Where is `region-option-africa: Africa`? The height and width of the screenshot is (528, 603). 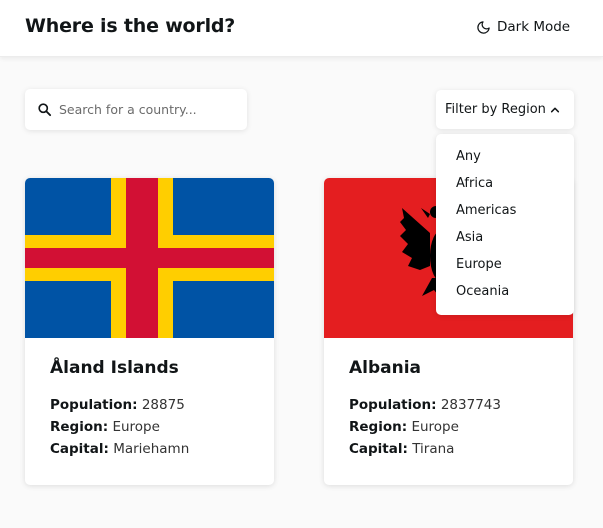
region-option-africa: Africa is located at coordinates (505, 186).